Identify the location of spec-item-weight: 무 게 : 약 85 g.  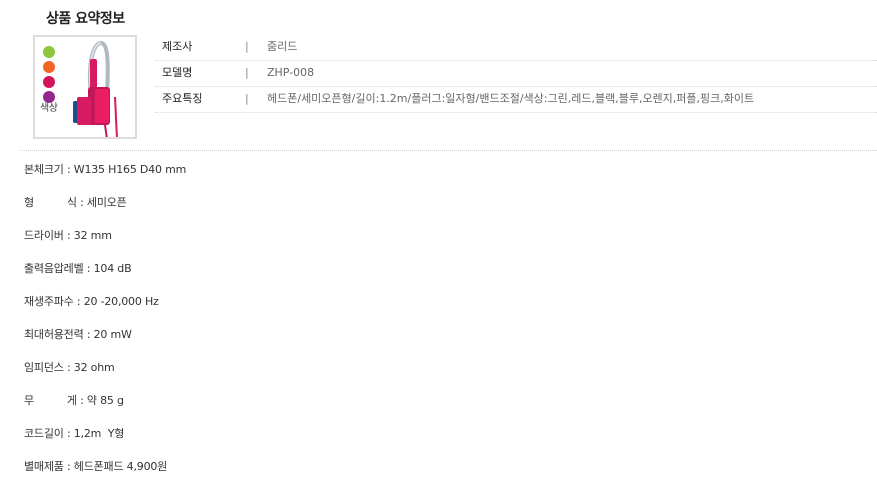
(74, 400).